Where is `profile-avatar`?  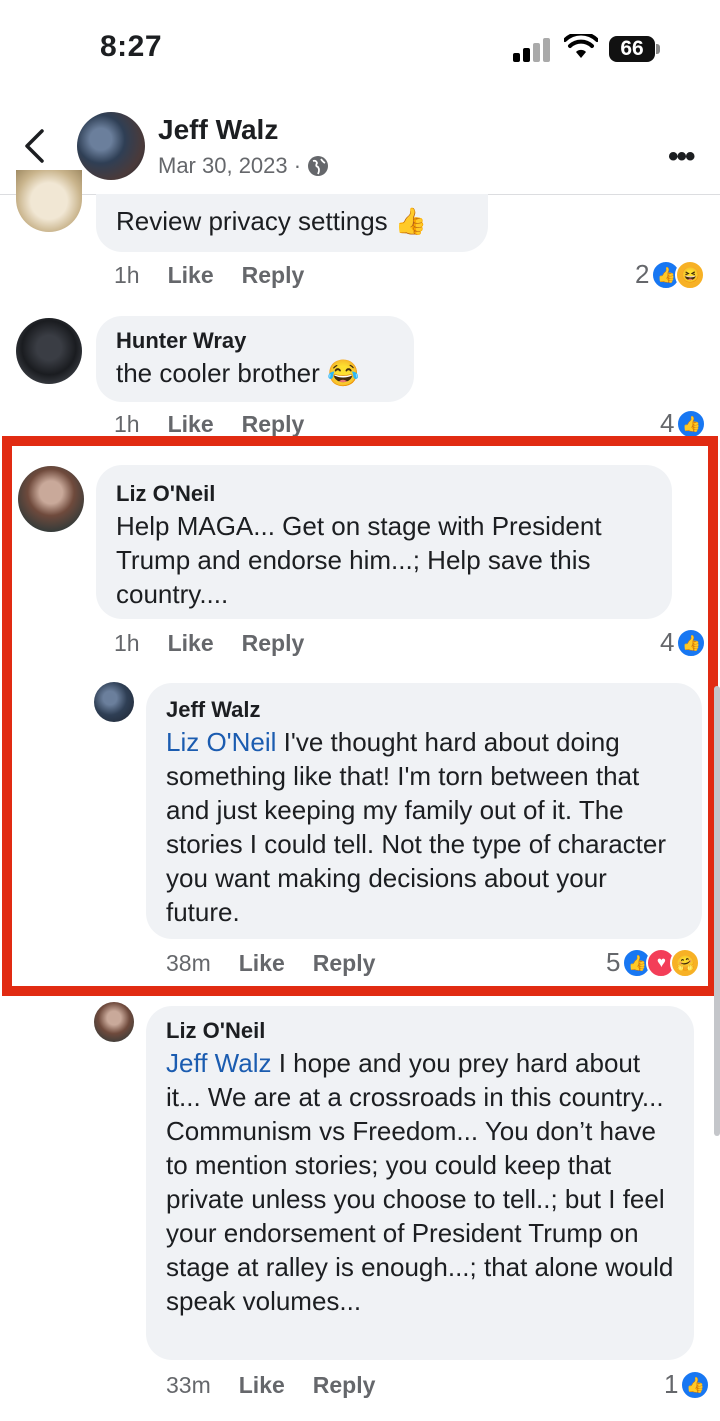 profile-avatar is located at coordinates (111, 146).